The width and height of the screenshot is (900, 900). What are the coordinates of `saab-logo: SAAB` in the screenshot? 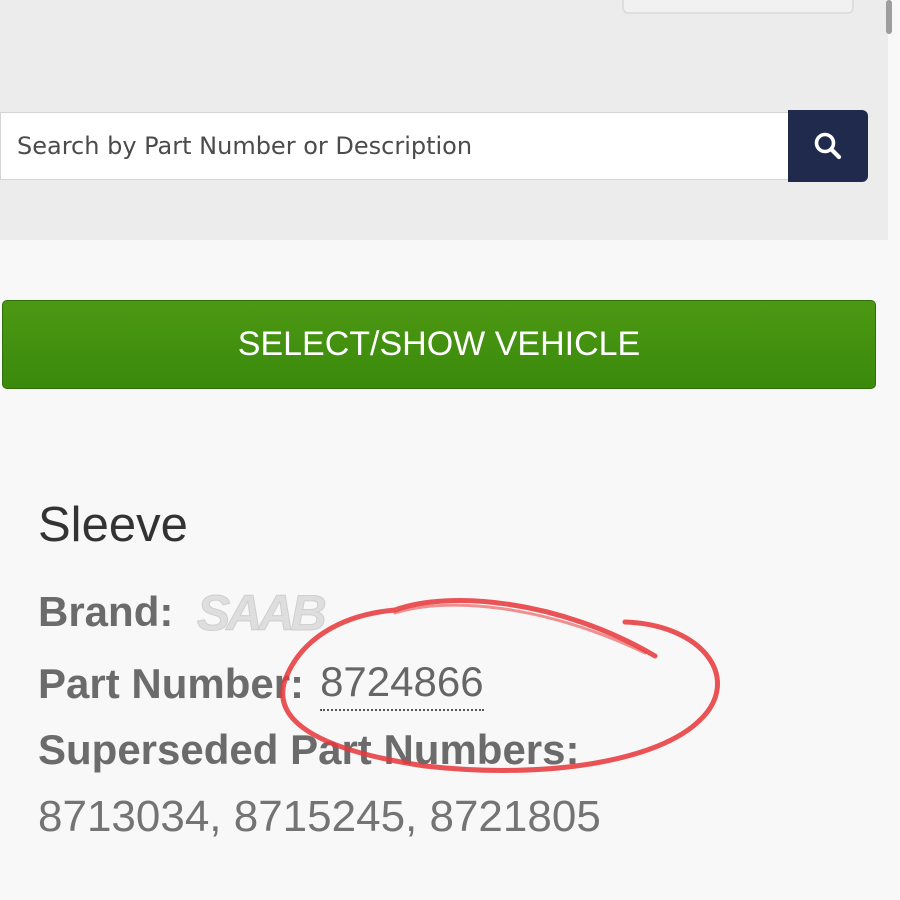 It's located at (263, 613).